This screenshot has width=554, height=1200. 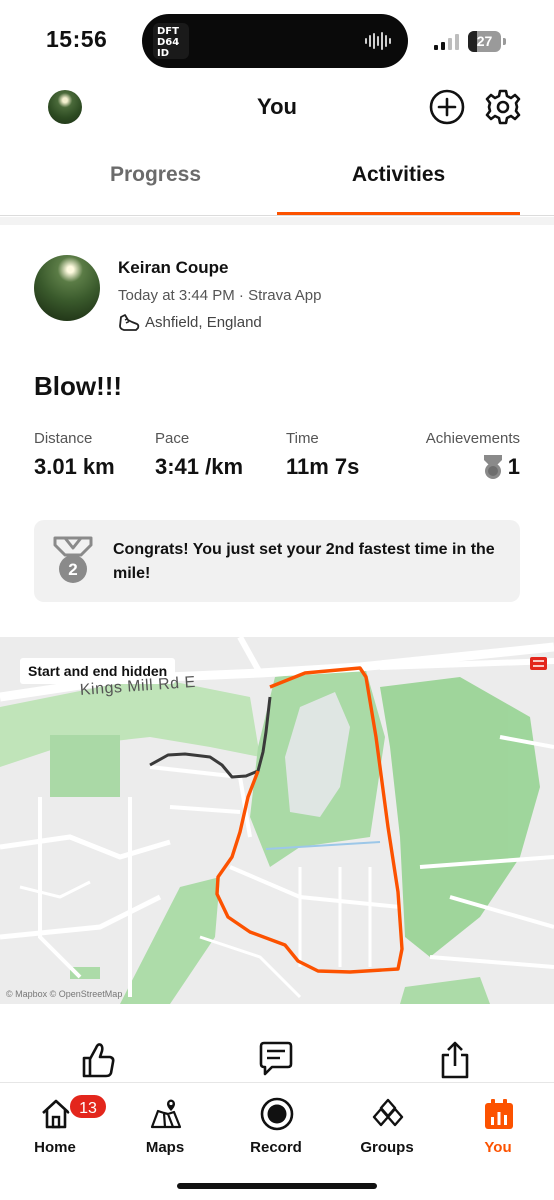 I want to click on medal-icon, so click(x=492, y=467).